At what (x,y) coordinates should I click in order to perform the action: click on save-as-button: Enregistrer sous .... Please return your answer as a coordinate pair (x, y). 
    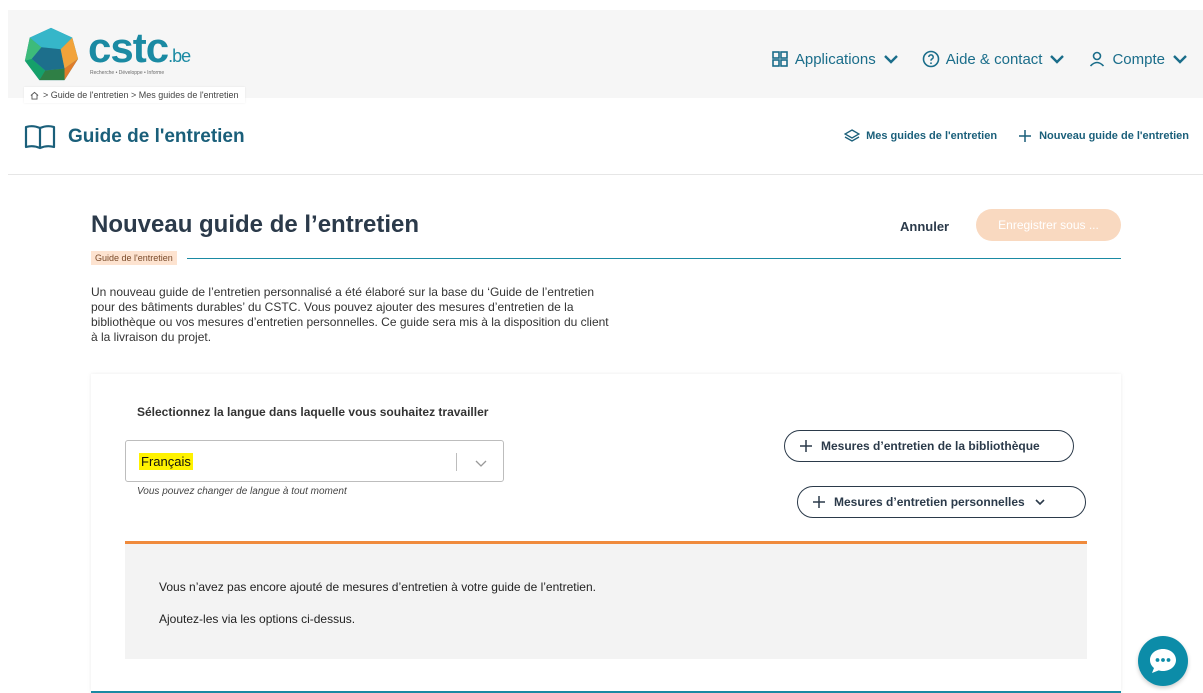
    Looking at the image, I should click on (1048, 225).